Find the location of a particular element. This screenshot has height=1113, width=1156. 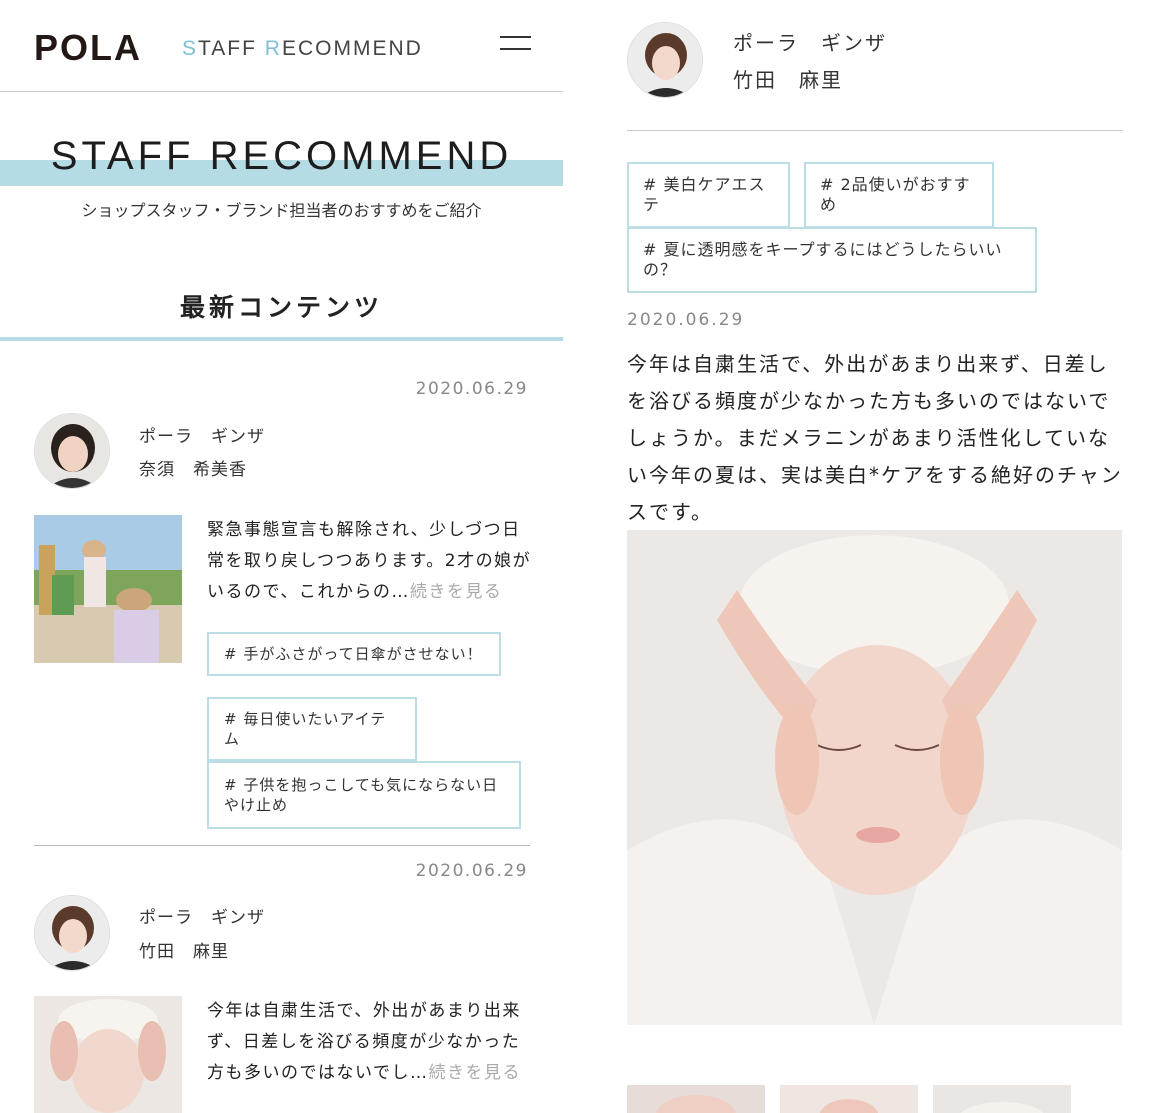

hashtag-tag: # 手がふさがって日傘がさせない！ is located at coordinates (354, 654).